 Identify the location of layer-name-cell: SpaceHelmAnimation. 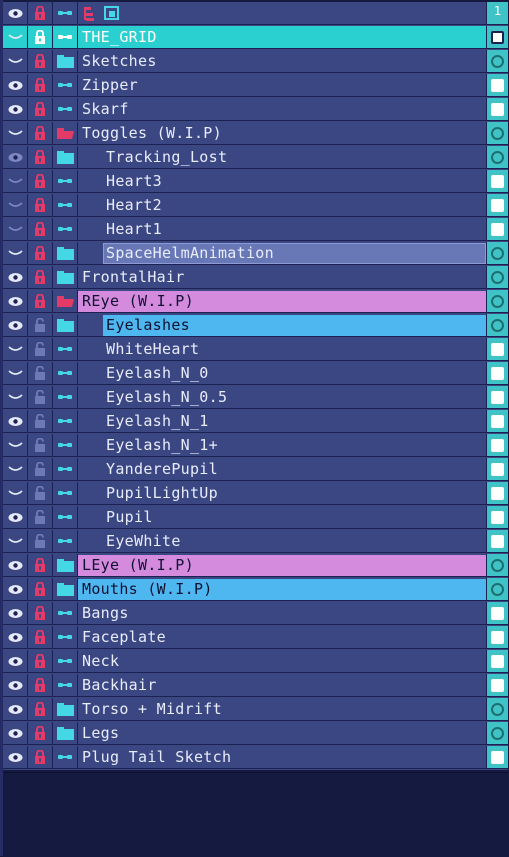
(282, 253).